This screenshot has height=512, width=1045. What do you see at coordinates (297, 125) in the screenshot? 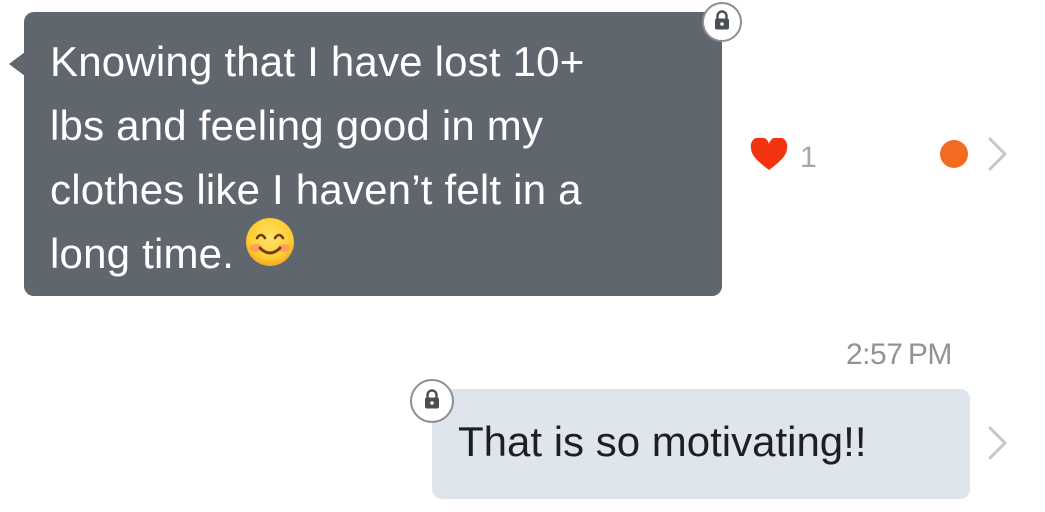
I see `incoming-message-line: lbs and feeling good in my` at bounding box center [297, 125].